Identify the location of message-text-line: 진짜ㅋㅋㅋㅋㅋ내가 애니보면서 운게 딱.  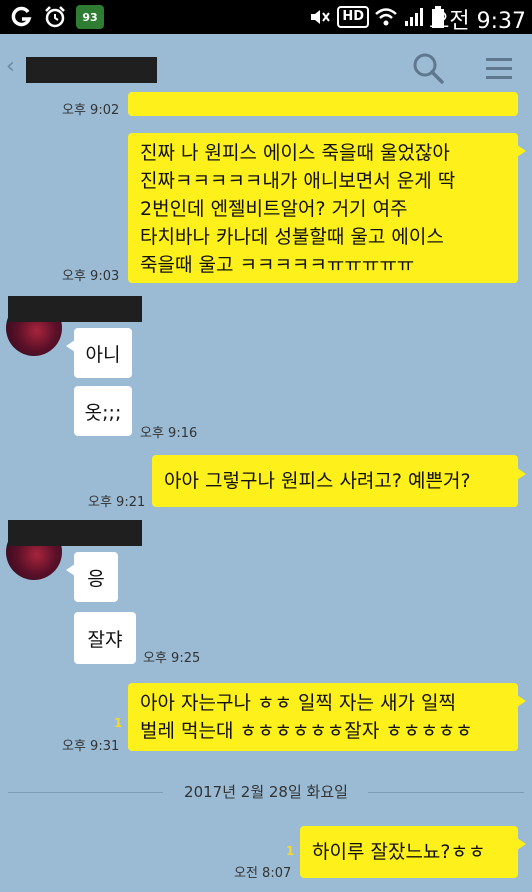
(298, 181).